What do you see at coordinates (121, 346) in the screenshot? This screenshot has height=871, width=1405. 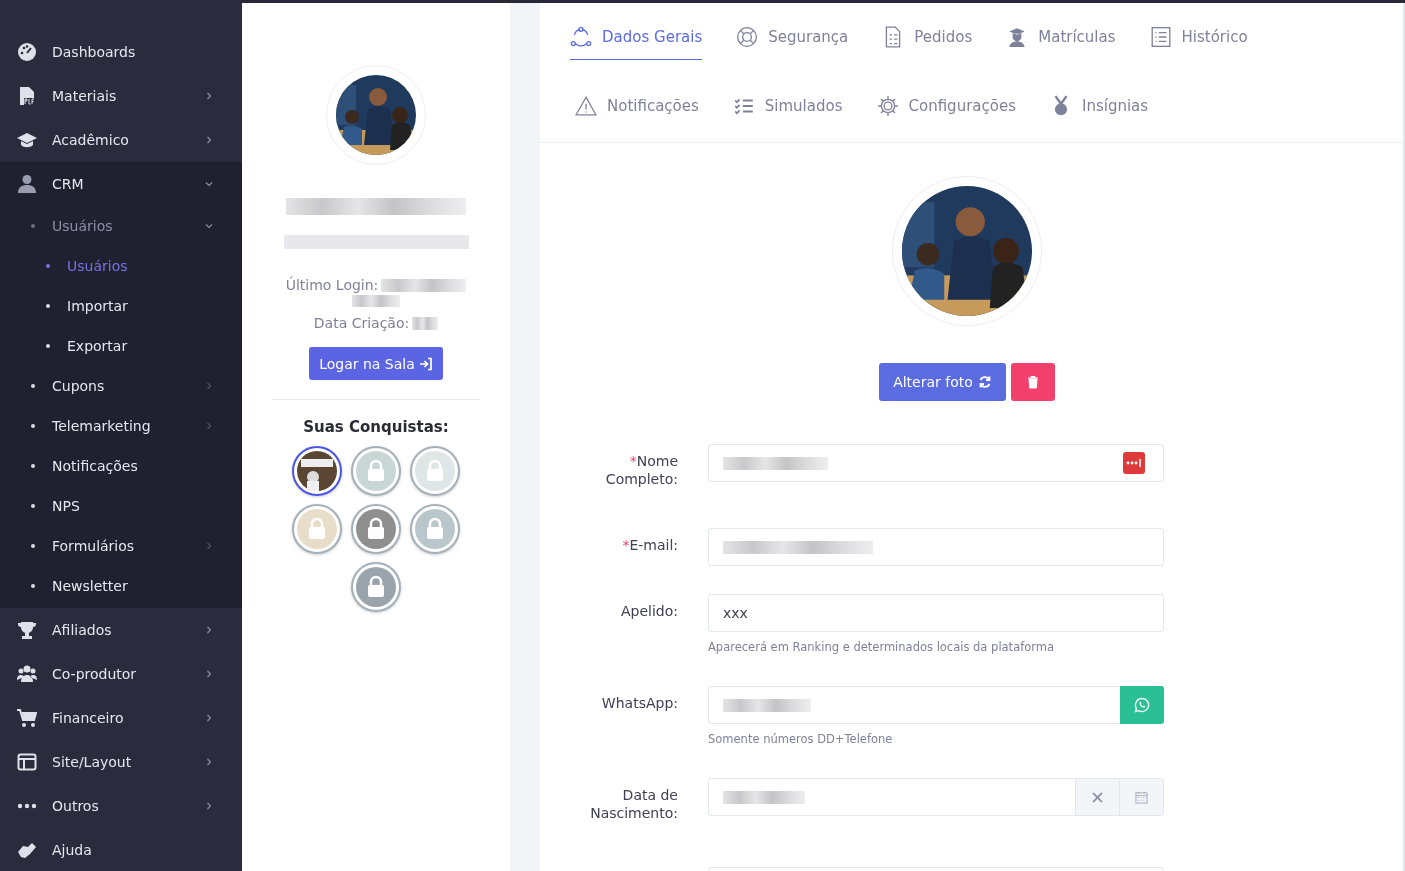 I see `sidebar-subitem: Exportar` at bounding box center [121, 346].